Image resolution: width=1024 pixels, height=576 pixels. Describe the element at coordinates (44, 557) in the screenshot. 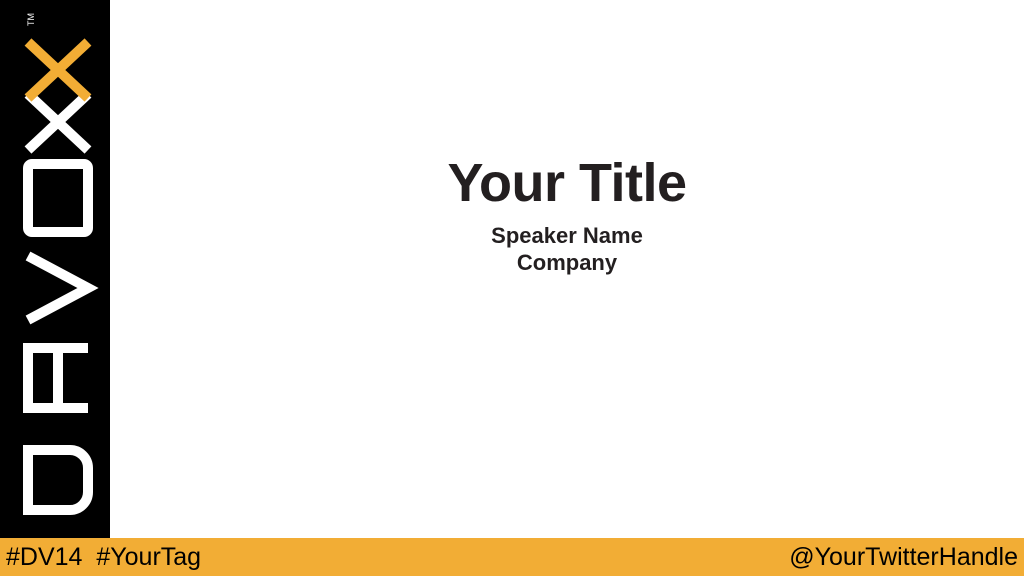

I see `event-hashtag: #DV14` at that location.